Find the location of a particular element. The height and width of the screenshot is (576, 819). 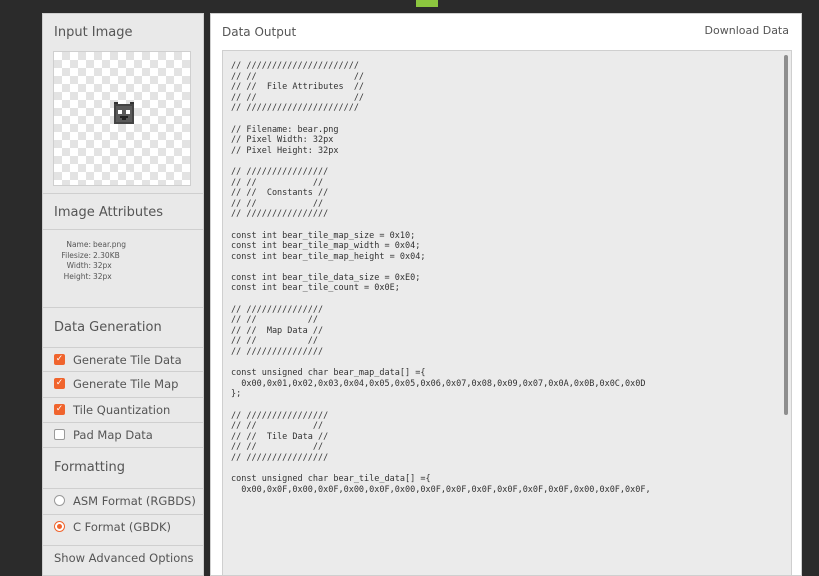

attribute-key: Filesize: is located at coordinates (76, 255).